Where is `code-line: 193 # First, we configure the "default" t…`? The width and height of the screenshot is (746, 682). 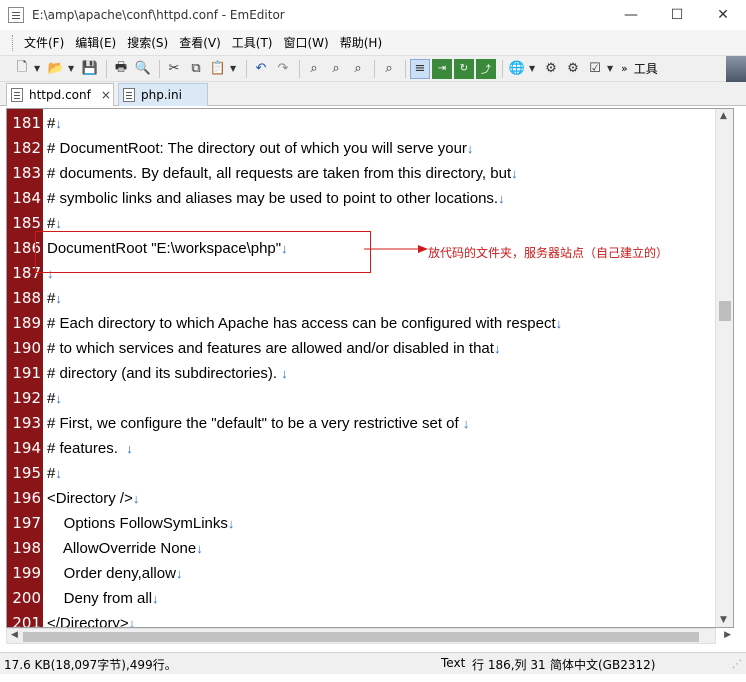
code-line: 193 # First, we configure the "default" t… is located at coordinates (362, 423).